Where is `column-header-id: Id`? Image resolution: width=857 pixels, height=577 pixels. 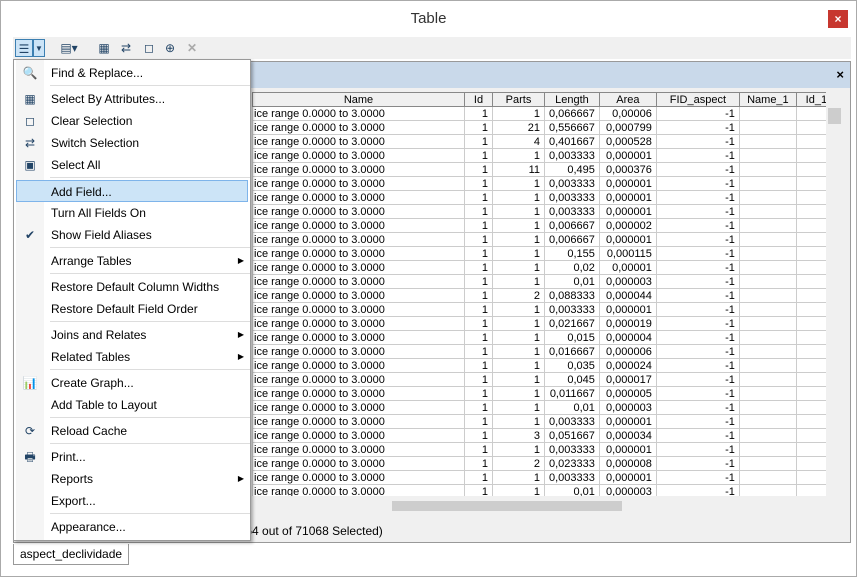
column-header-id: Id is located at coordinates (478, 99).